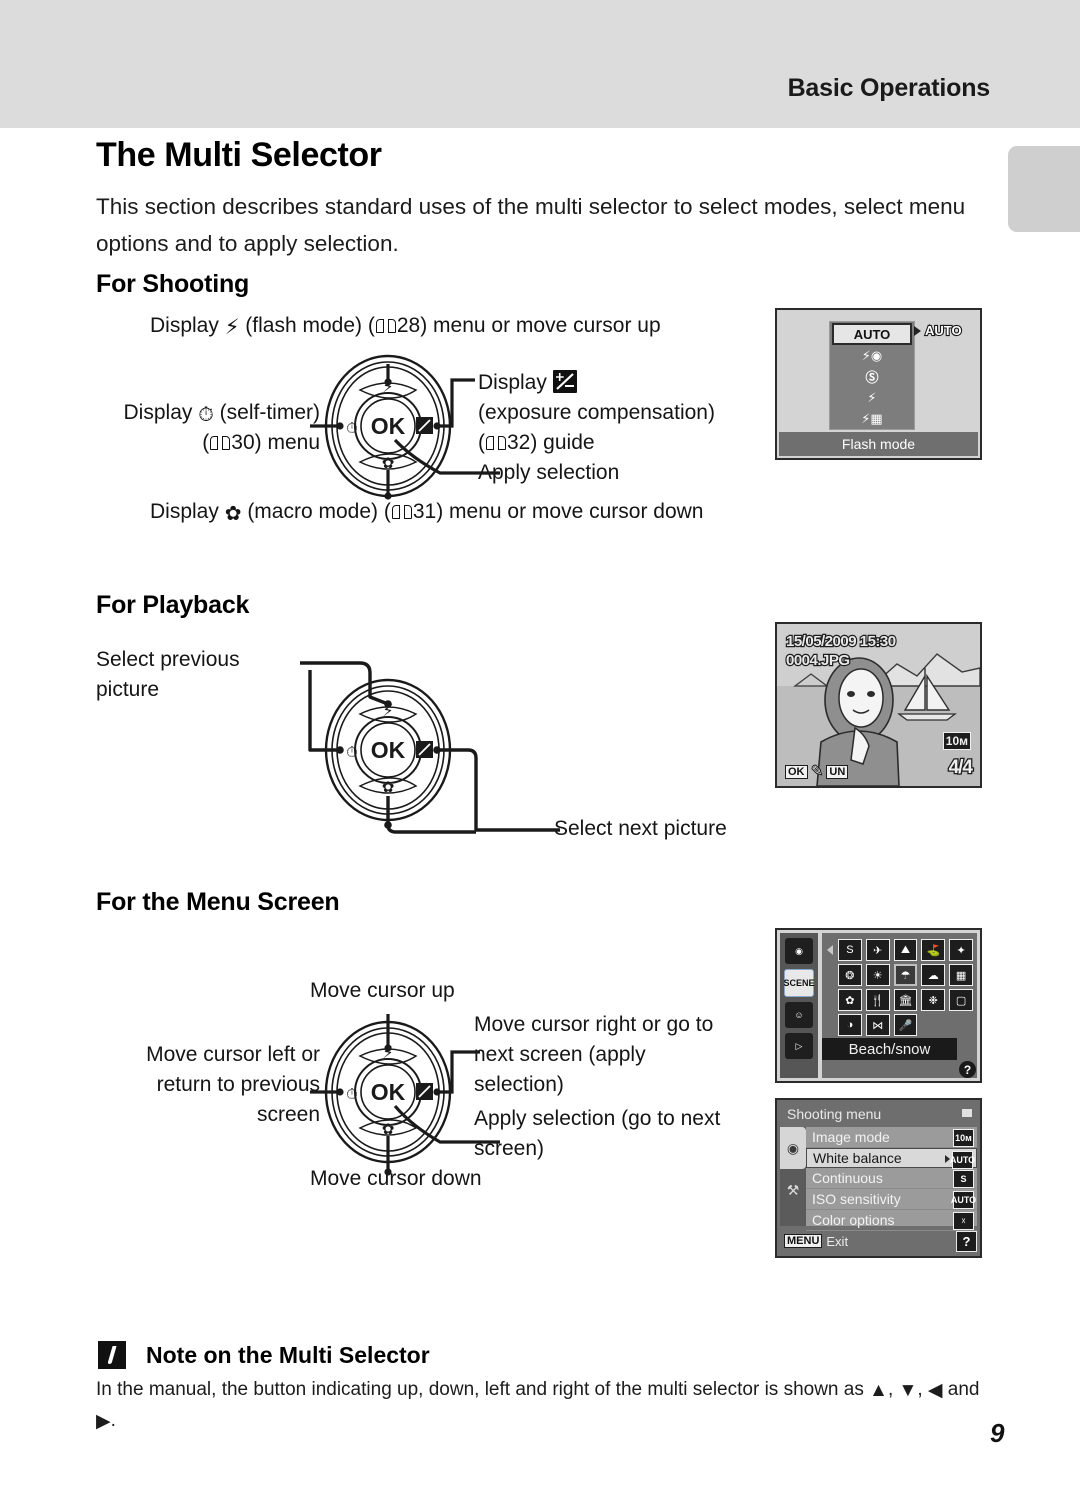 This screenshot has height=1486, width=1080. What do you see at coordinates (933, 950) in the screenshot?
I see `scene-cell-action: ⛳` at bounding box center [933, 950].